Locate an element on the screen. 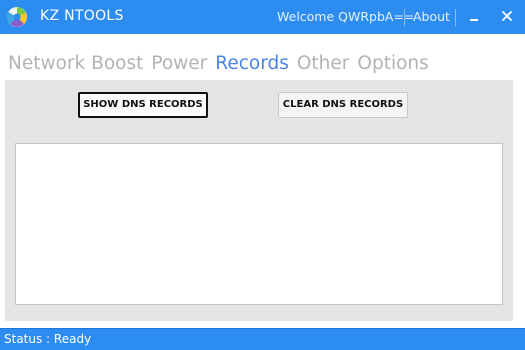 The height and width of the screenshot is (350, 525). title-bar: KZ NTOOLS Welcome QWRpbA== About is located at coordinates (262, 17).